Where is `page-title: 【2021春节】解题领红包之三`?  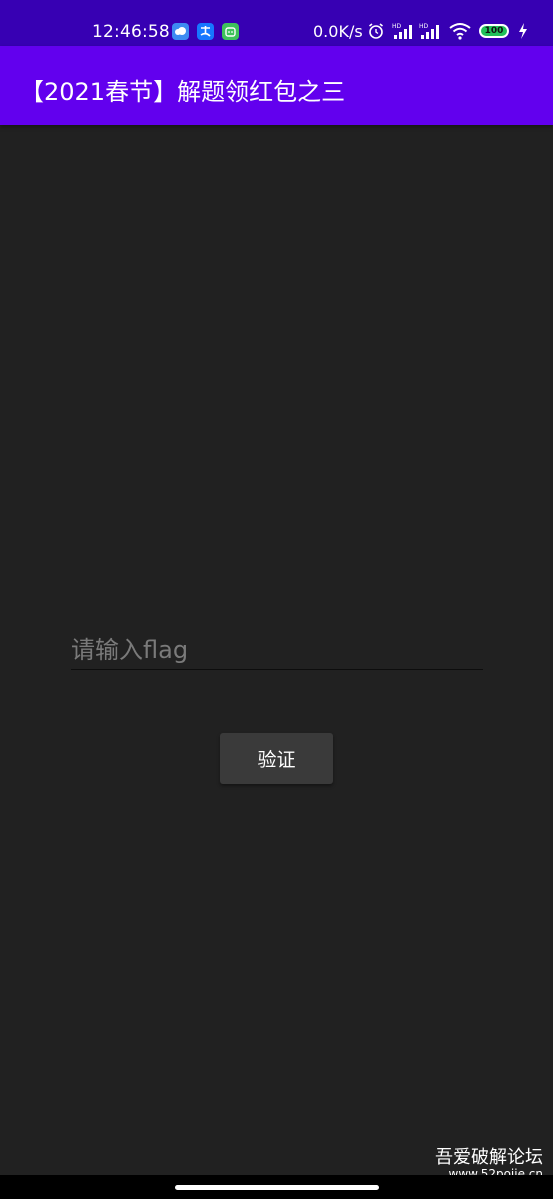
page-title: 【2021春节】解题领红包之三 is located at coordinates (183, 92).